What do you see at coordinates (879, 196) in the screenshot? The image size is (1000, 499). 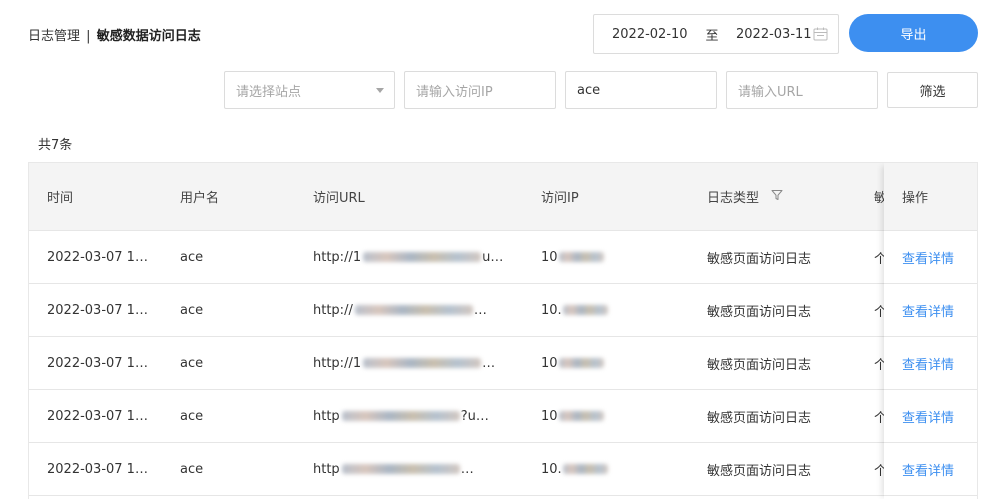 I see `header-truncated: 敏` at bounding box center [879, 196].